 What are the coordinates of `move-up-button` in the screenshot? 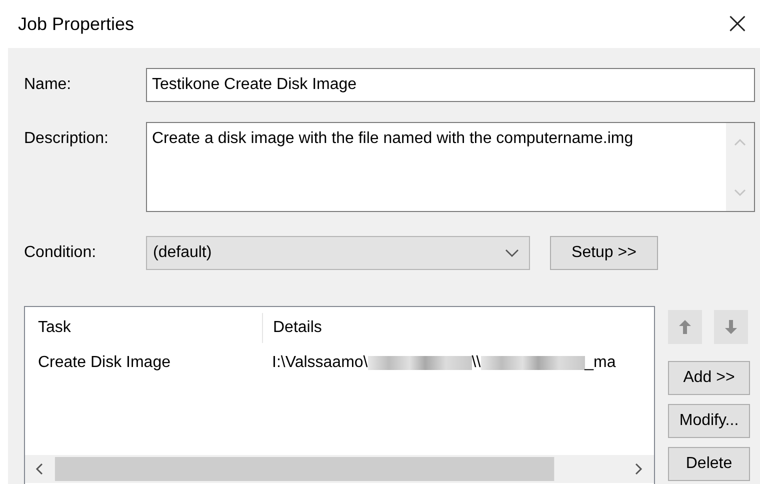 It's located at (685, 327).